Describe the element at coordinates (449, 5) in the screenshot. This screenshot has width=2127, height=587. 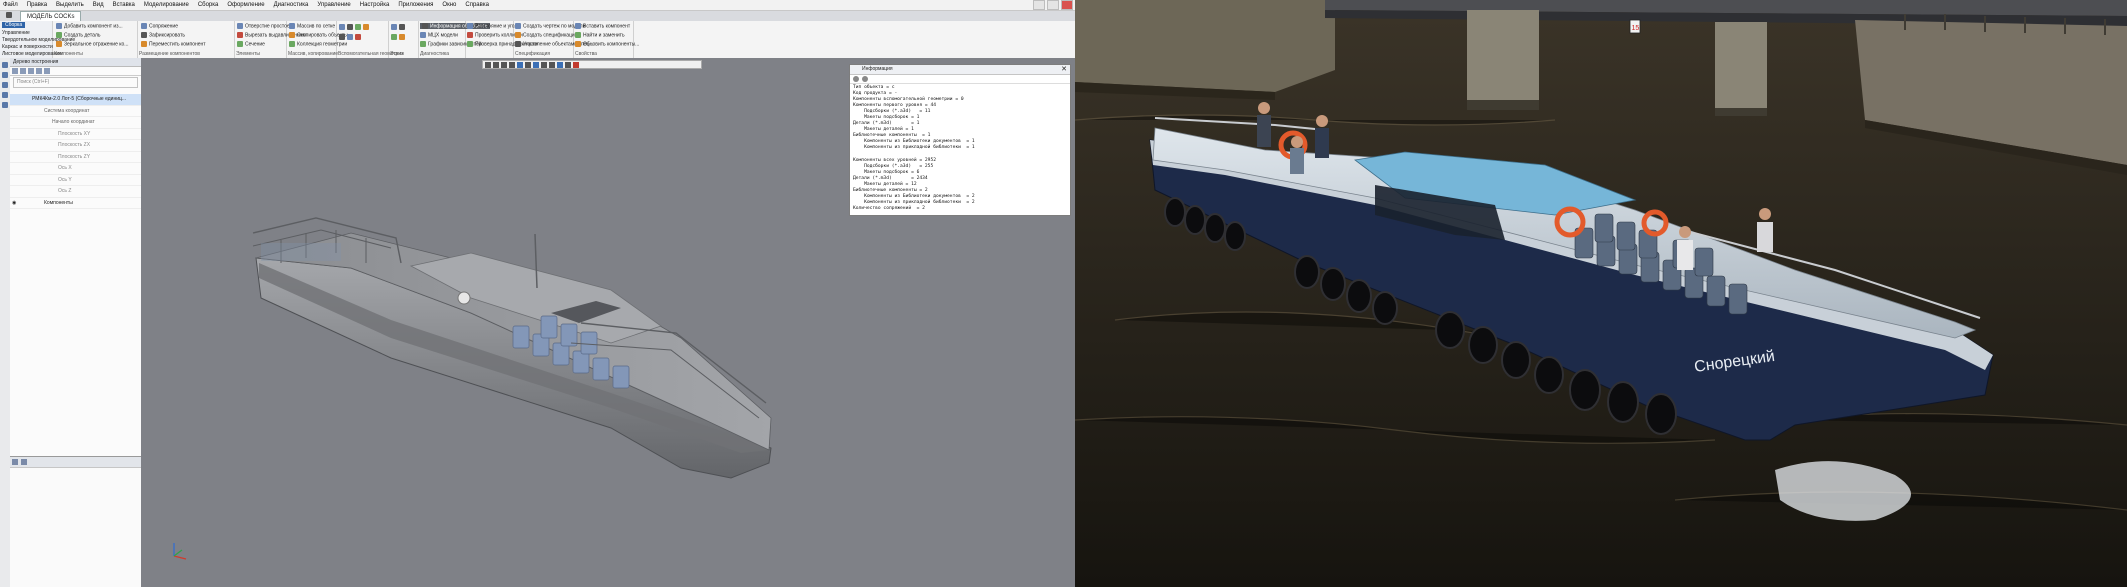
I see `menu-item-window: Окно` at that location.